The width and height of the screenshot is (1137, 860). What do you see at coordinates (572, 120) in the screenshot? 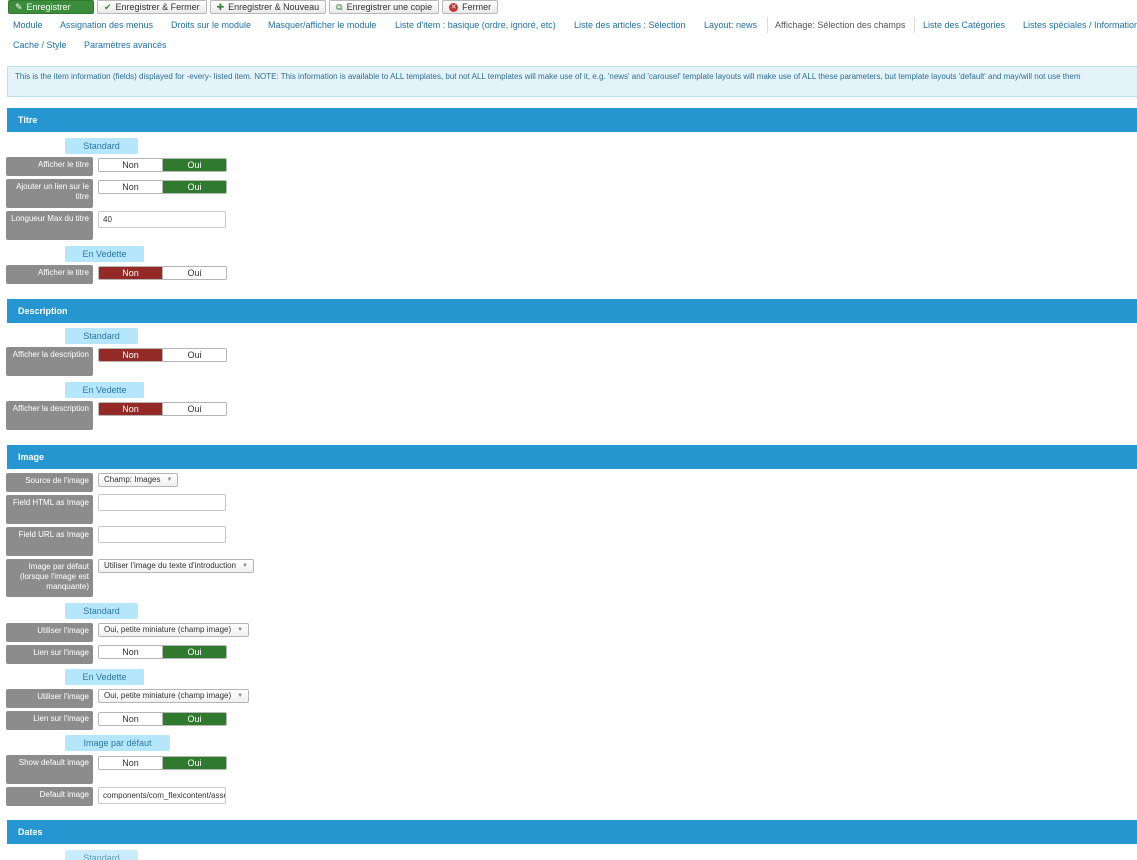
I see `section-titre-header: Titre` at bounding box center [572, 120].